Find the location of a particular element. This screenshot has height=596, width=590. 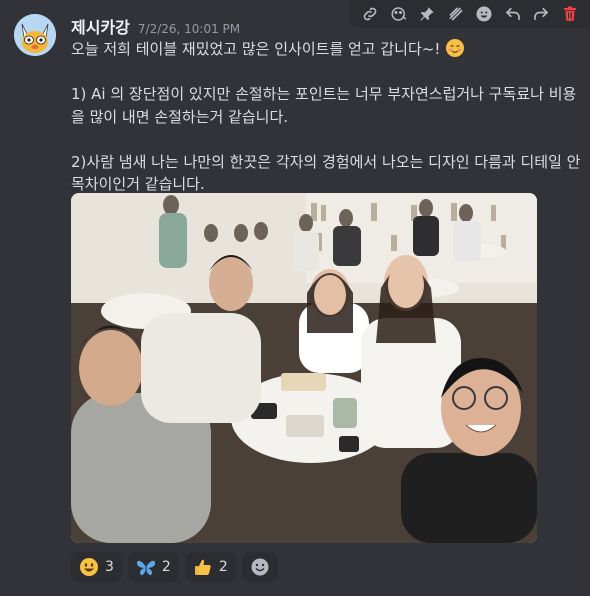

add-reaction-button is located at coordinates (259, 567).